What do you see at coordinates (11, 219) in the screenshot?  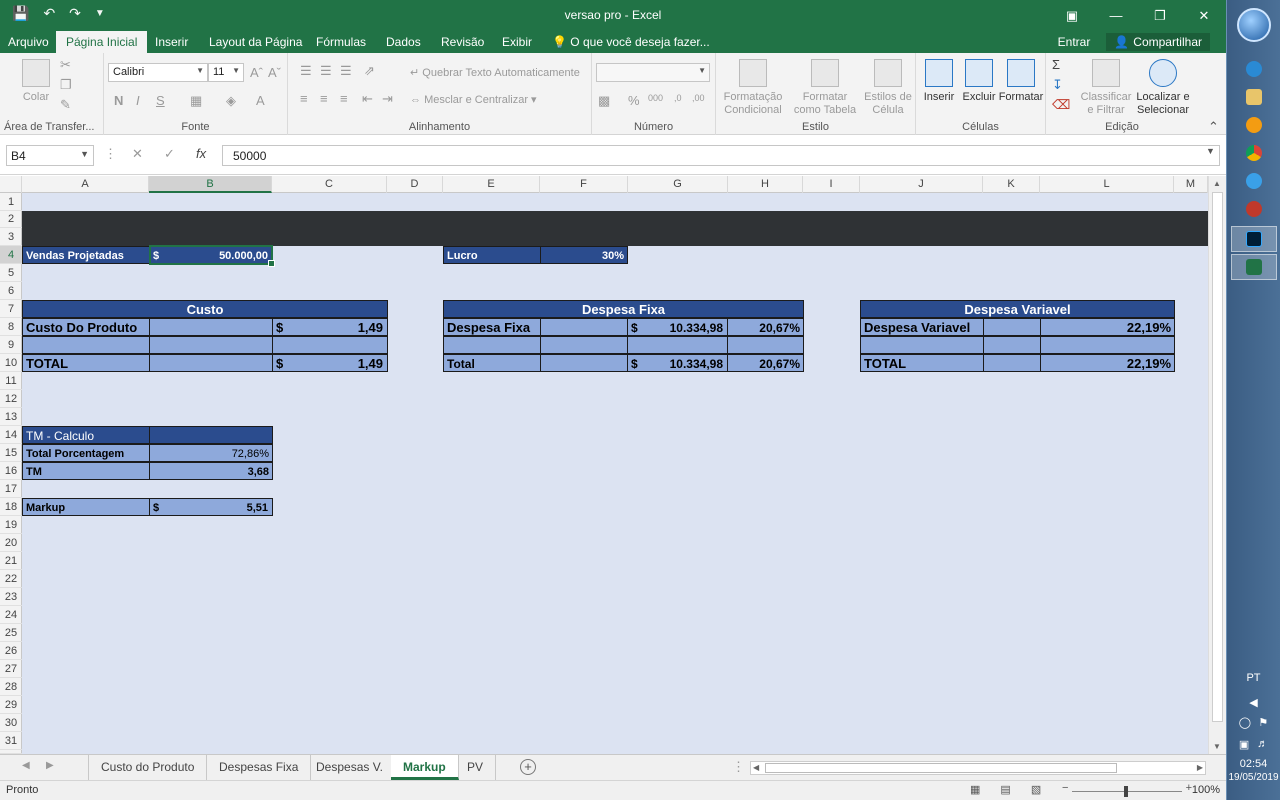 I see `row-header: 2` at bounding box center [11, 219].